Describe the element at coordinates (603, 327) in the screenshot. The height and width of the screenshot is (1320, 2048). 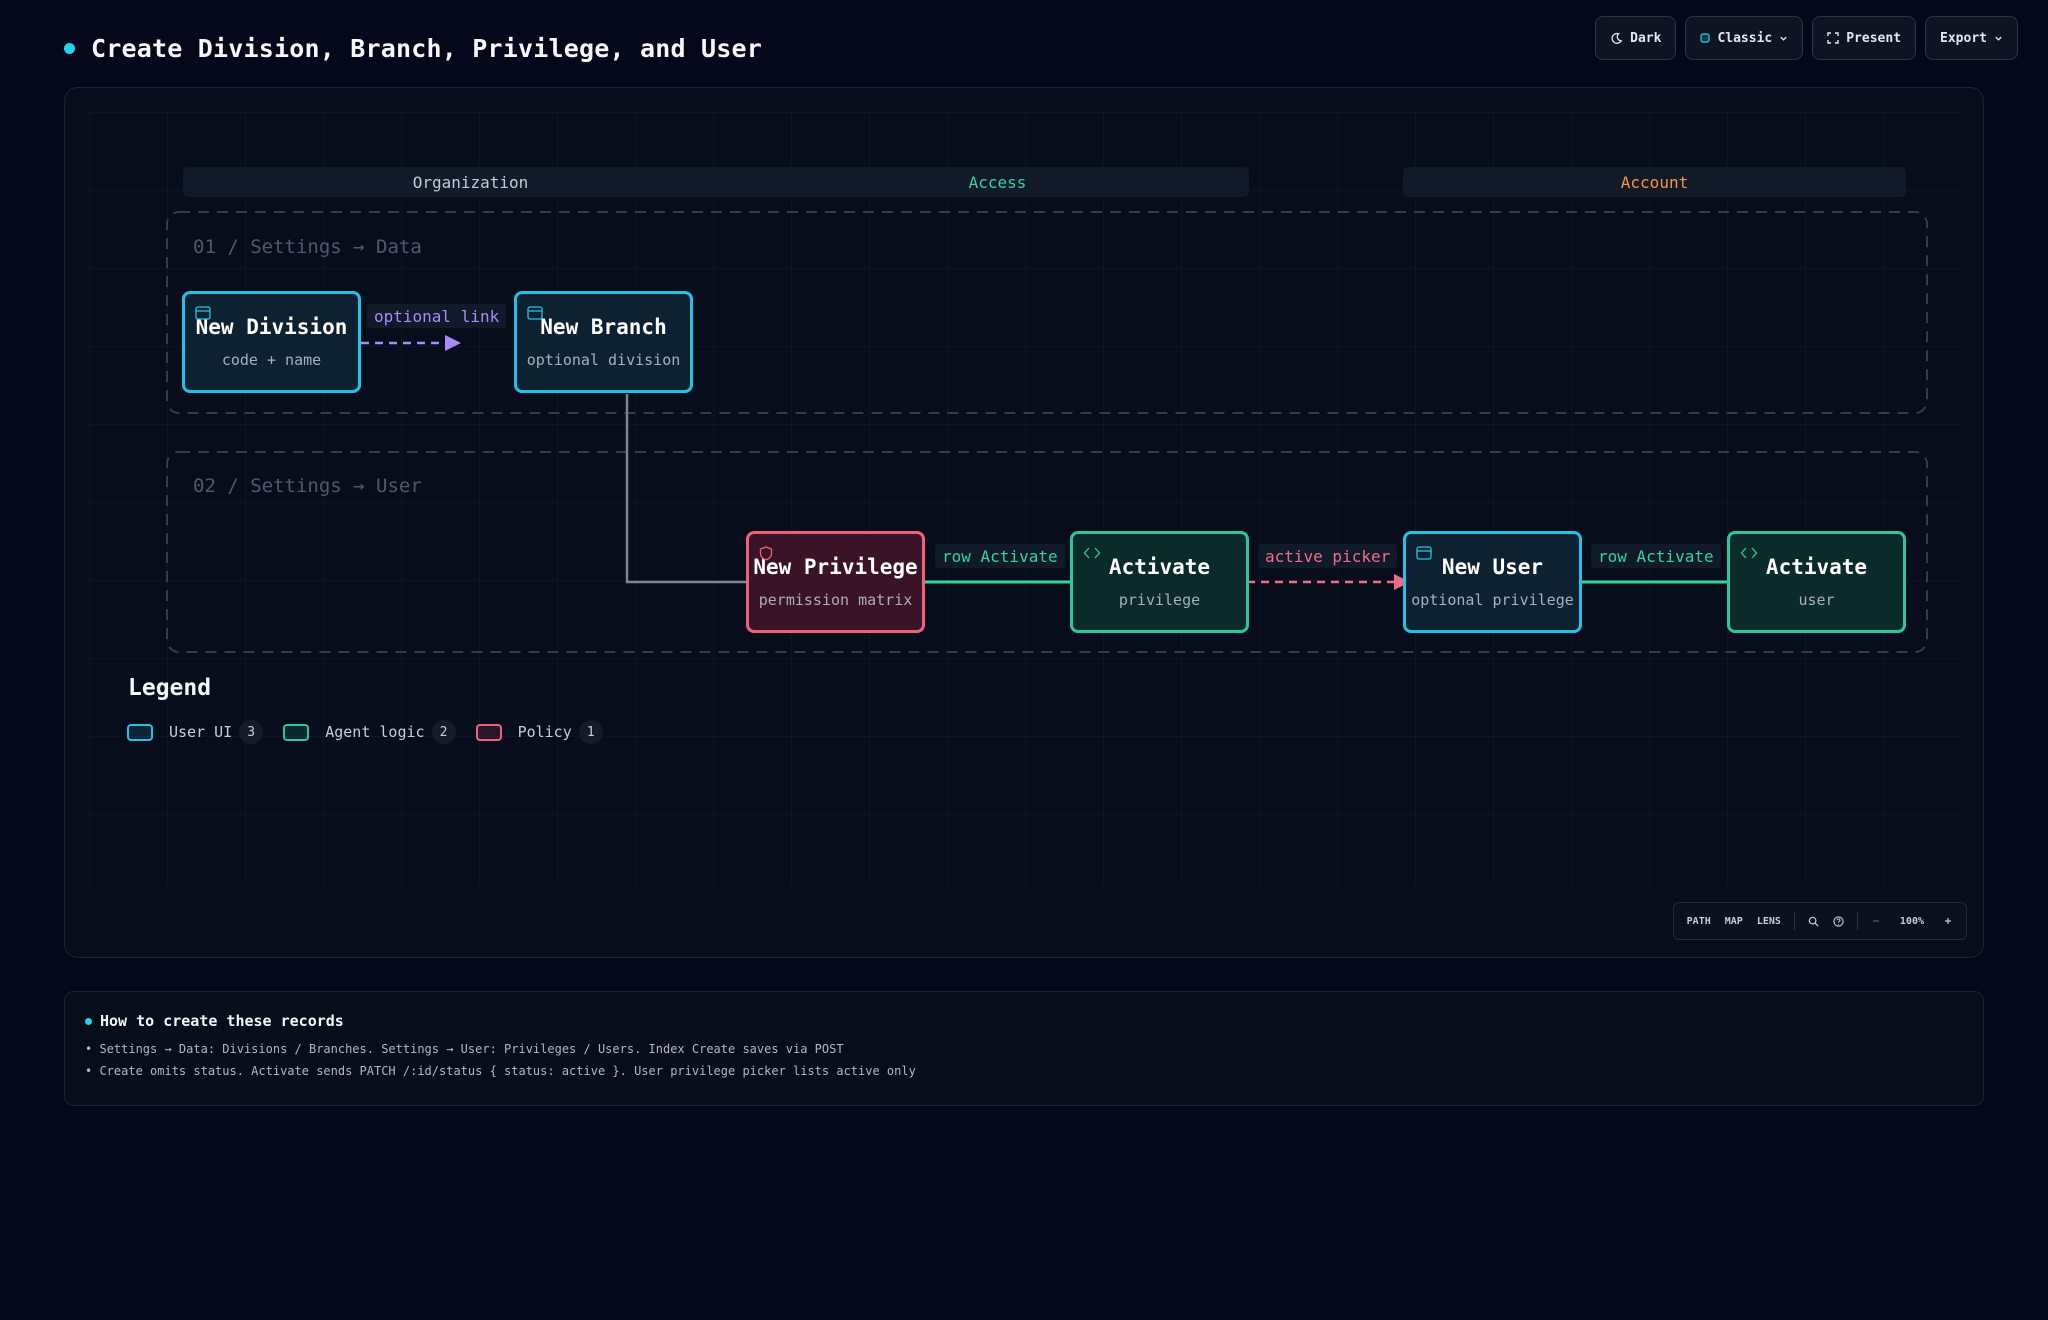
I see `node-title: New Branch` at that location.